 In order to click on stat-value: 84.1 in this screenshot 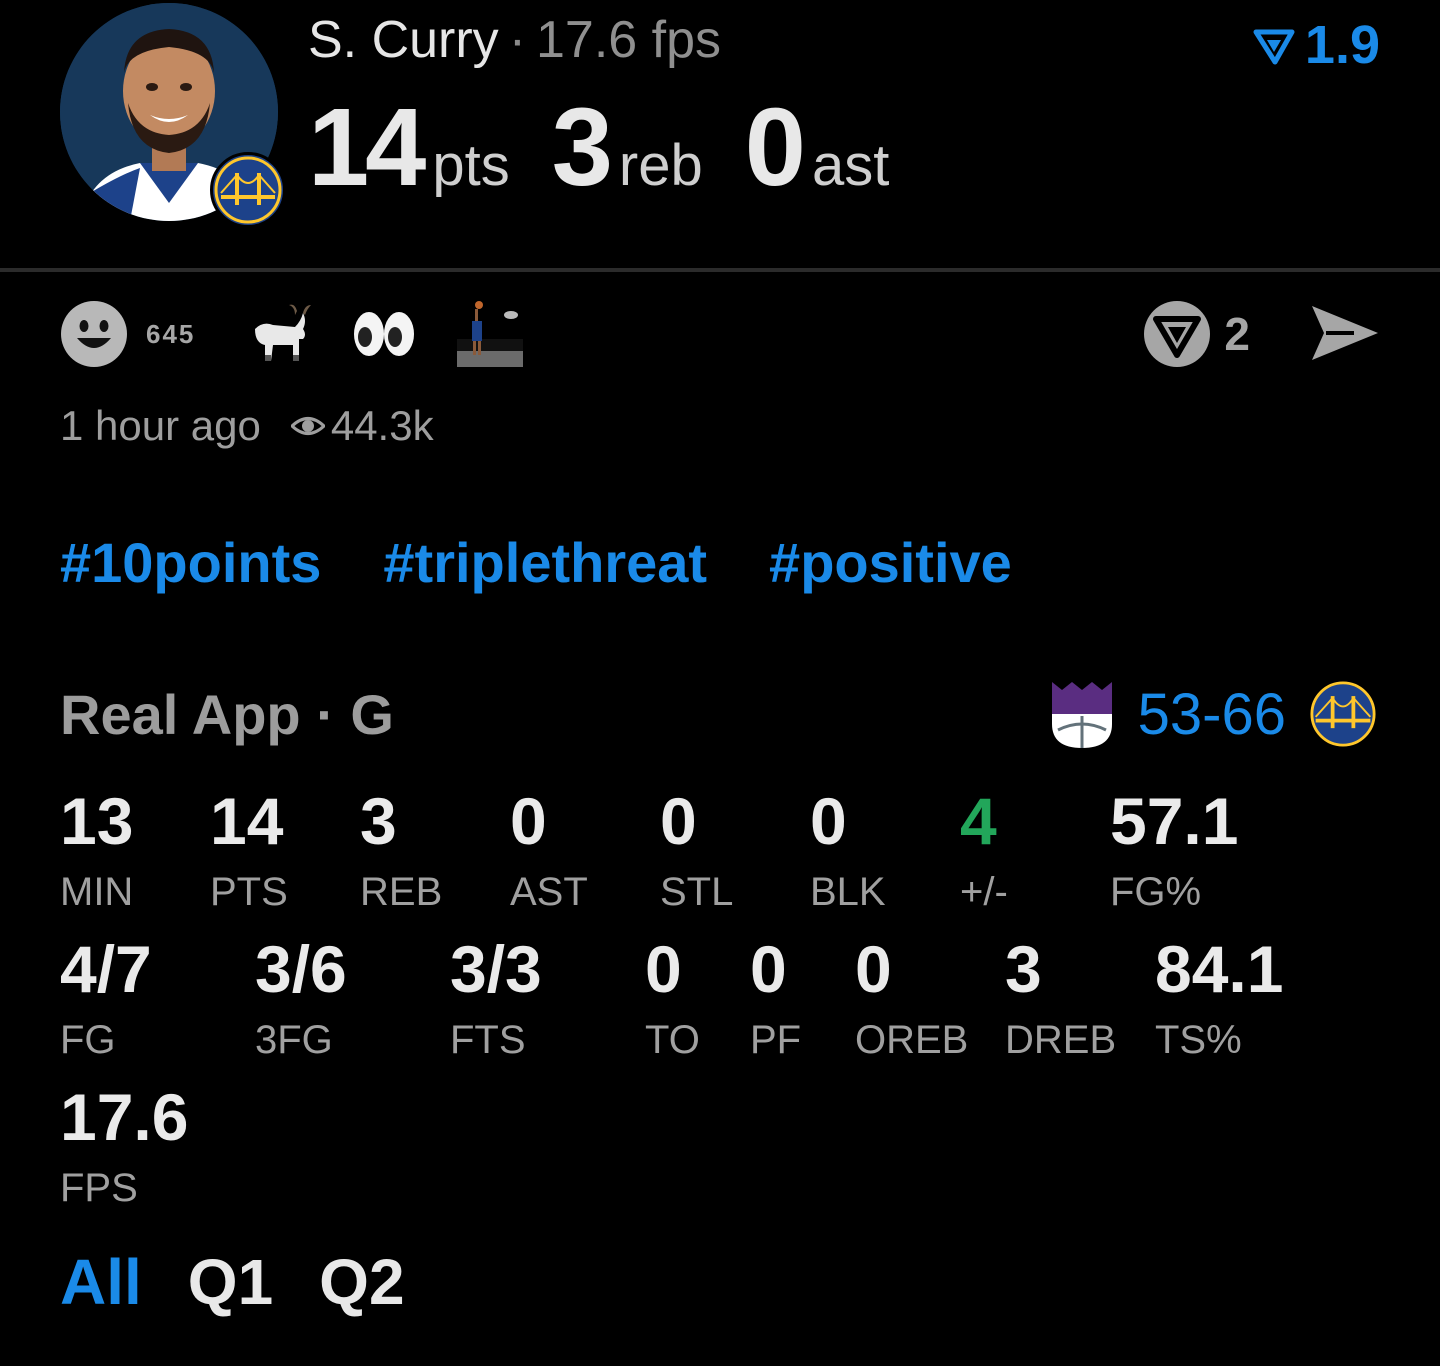, I will do `click(1219, 969)`.